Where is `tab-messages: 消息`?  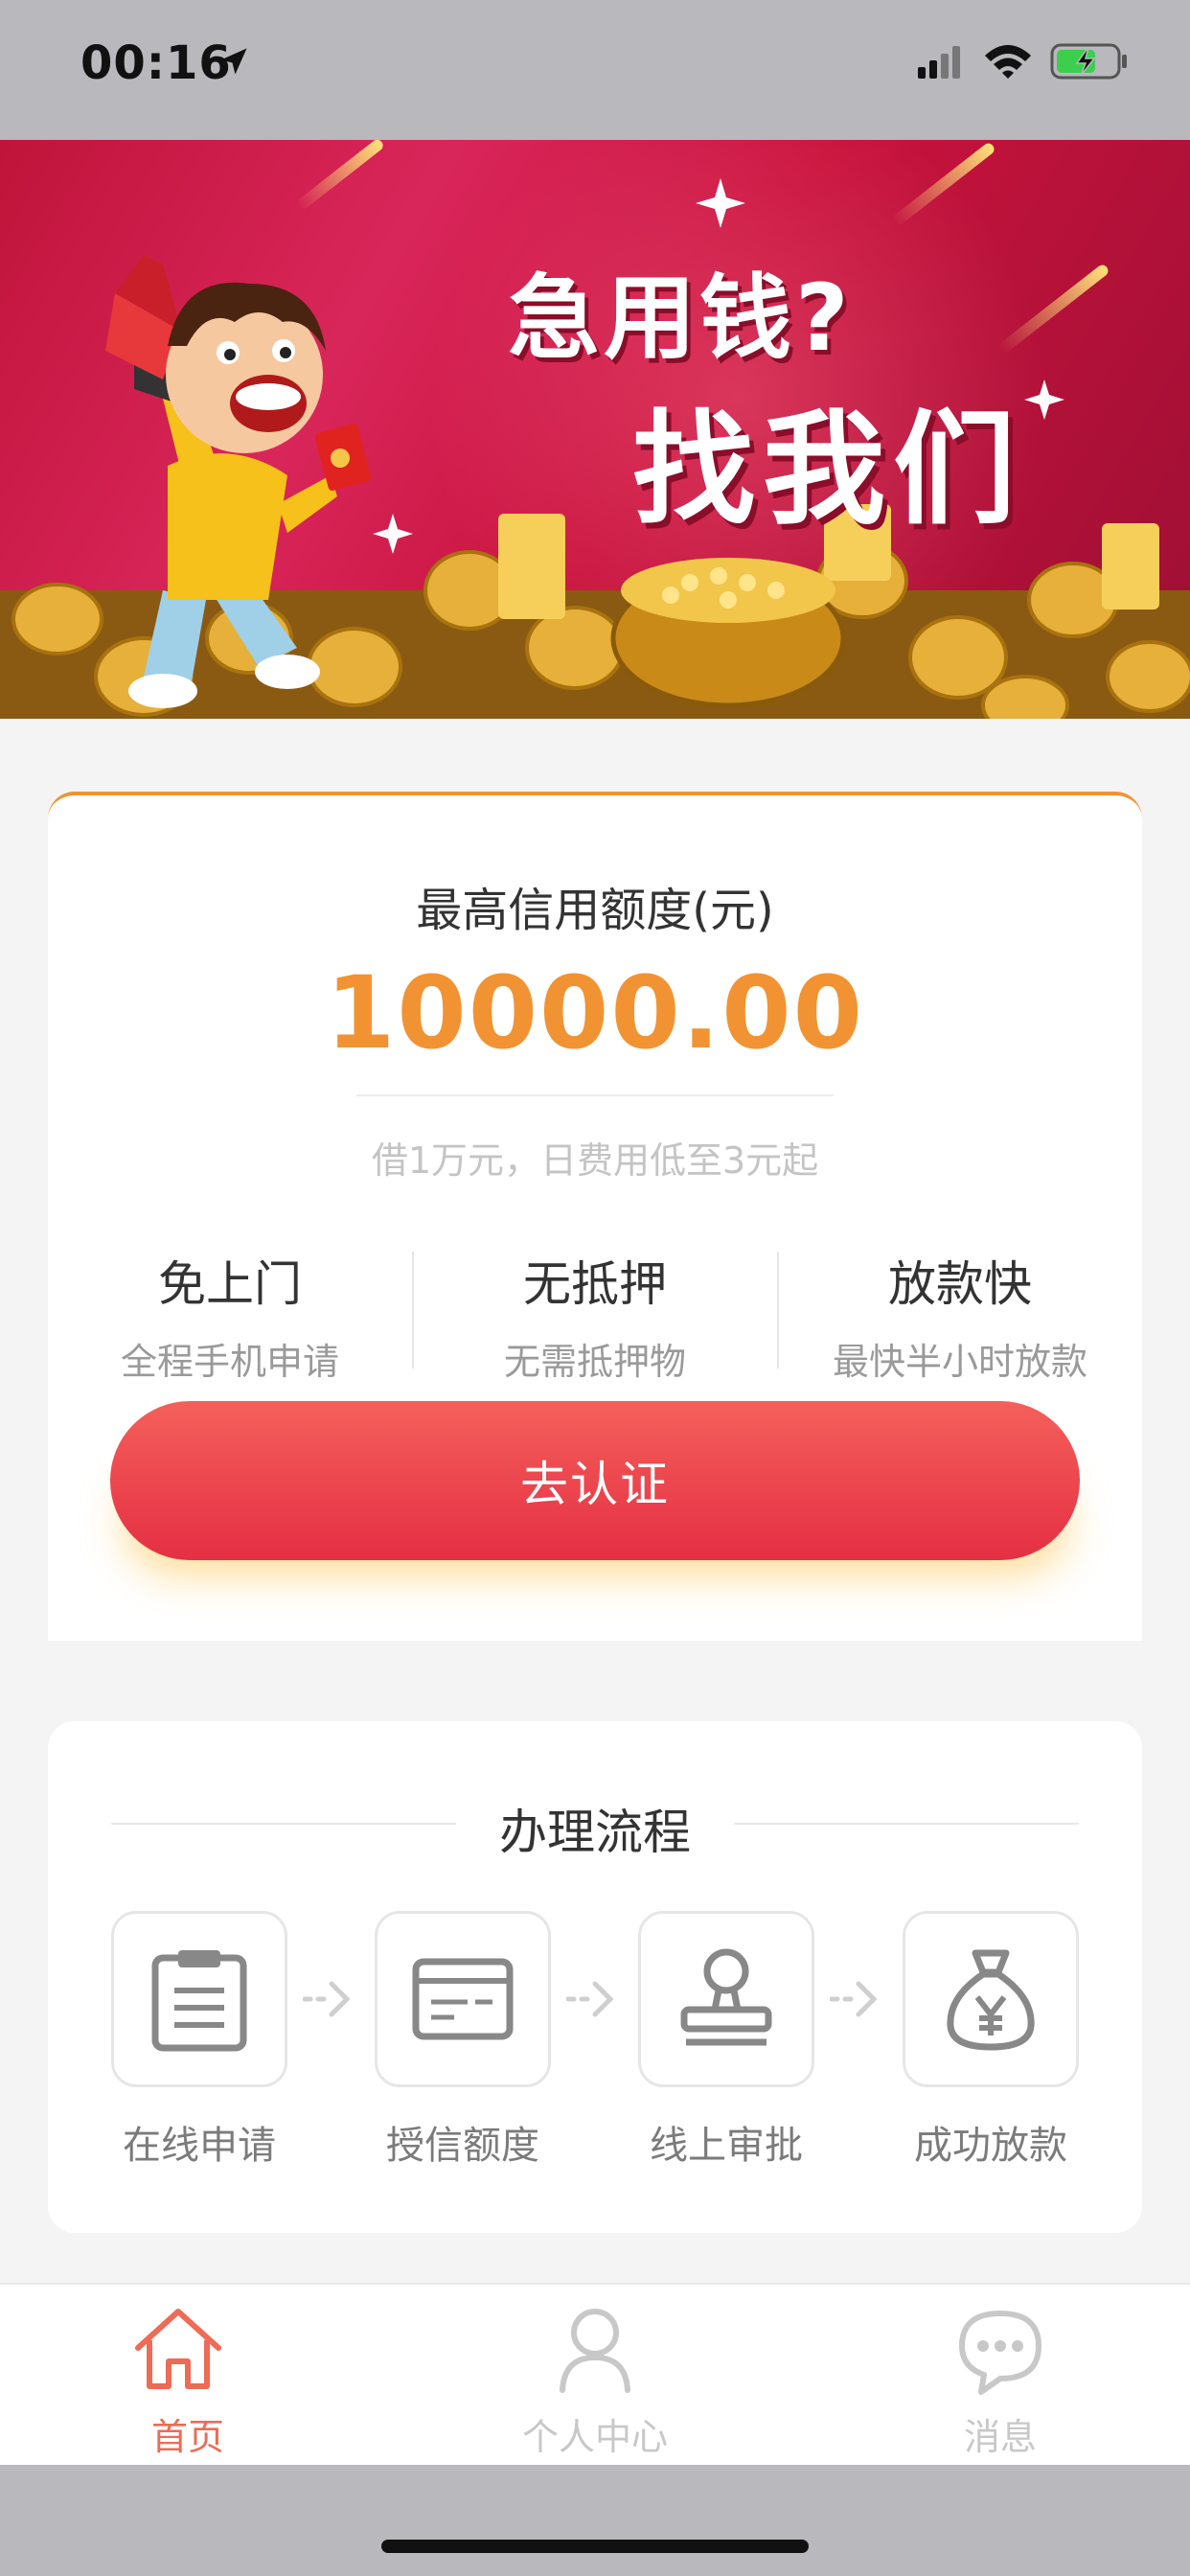
tab-messages: 消息 is located at coordinates (991, 2376).